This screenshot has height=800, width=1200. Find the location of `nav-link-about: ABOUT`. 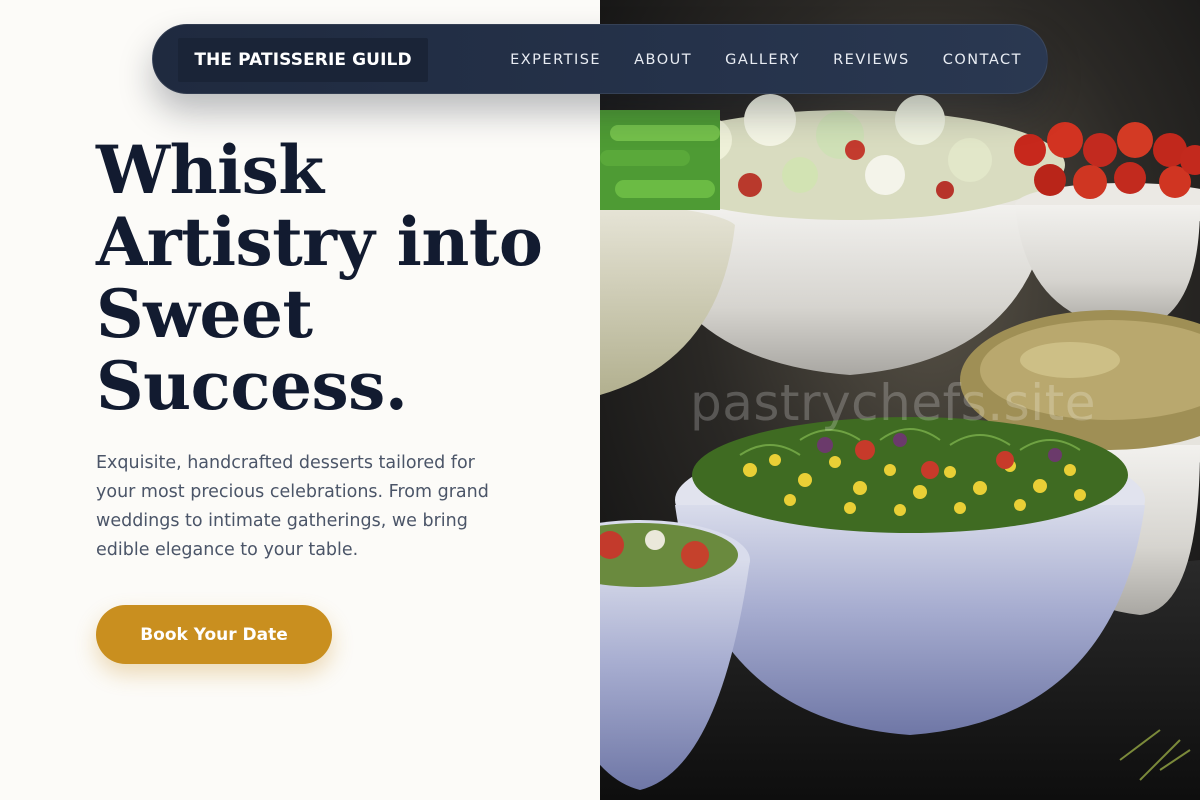

nav-link-about: ABOUT is located at coordinates (663, 60).